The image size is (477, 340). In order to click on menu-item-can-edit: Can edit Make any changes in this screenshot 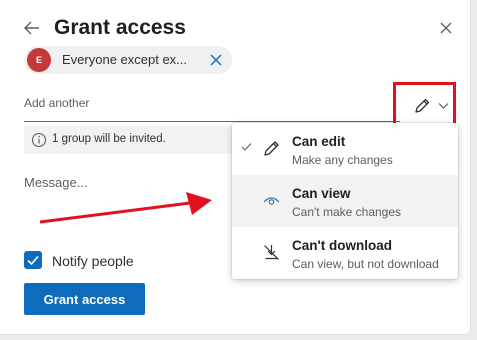, I will do `click(345, 149)`.